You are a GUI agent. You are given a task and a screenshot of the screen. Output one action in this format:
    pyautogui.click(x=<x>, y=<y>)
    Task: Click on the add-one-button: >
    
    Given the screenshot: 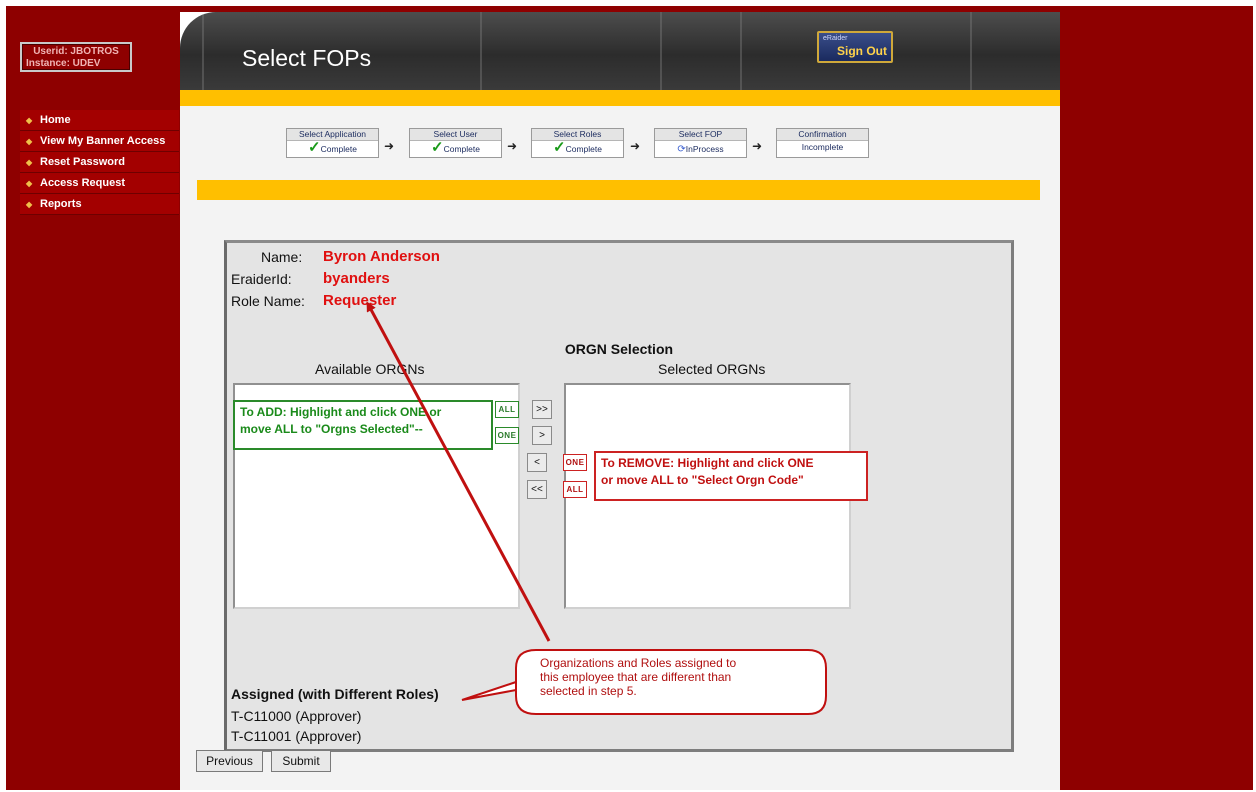 What is the action you would take?
    pyautogui.click(x=542, y=435)
    